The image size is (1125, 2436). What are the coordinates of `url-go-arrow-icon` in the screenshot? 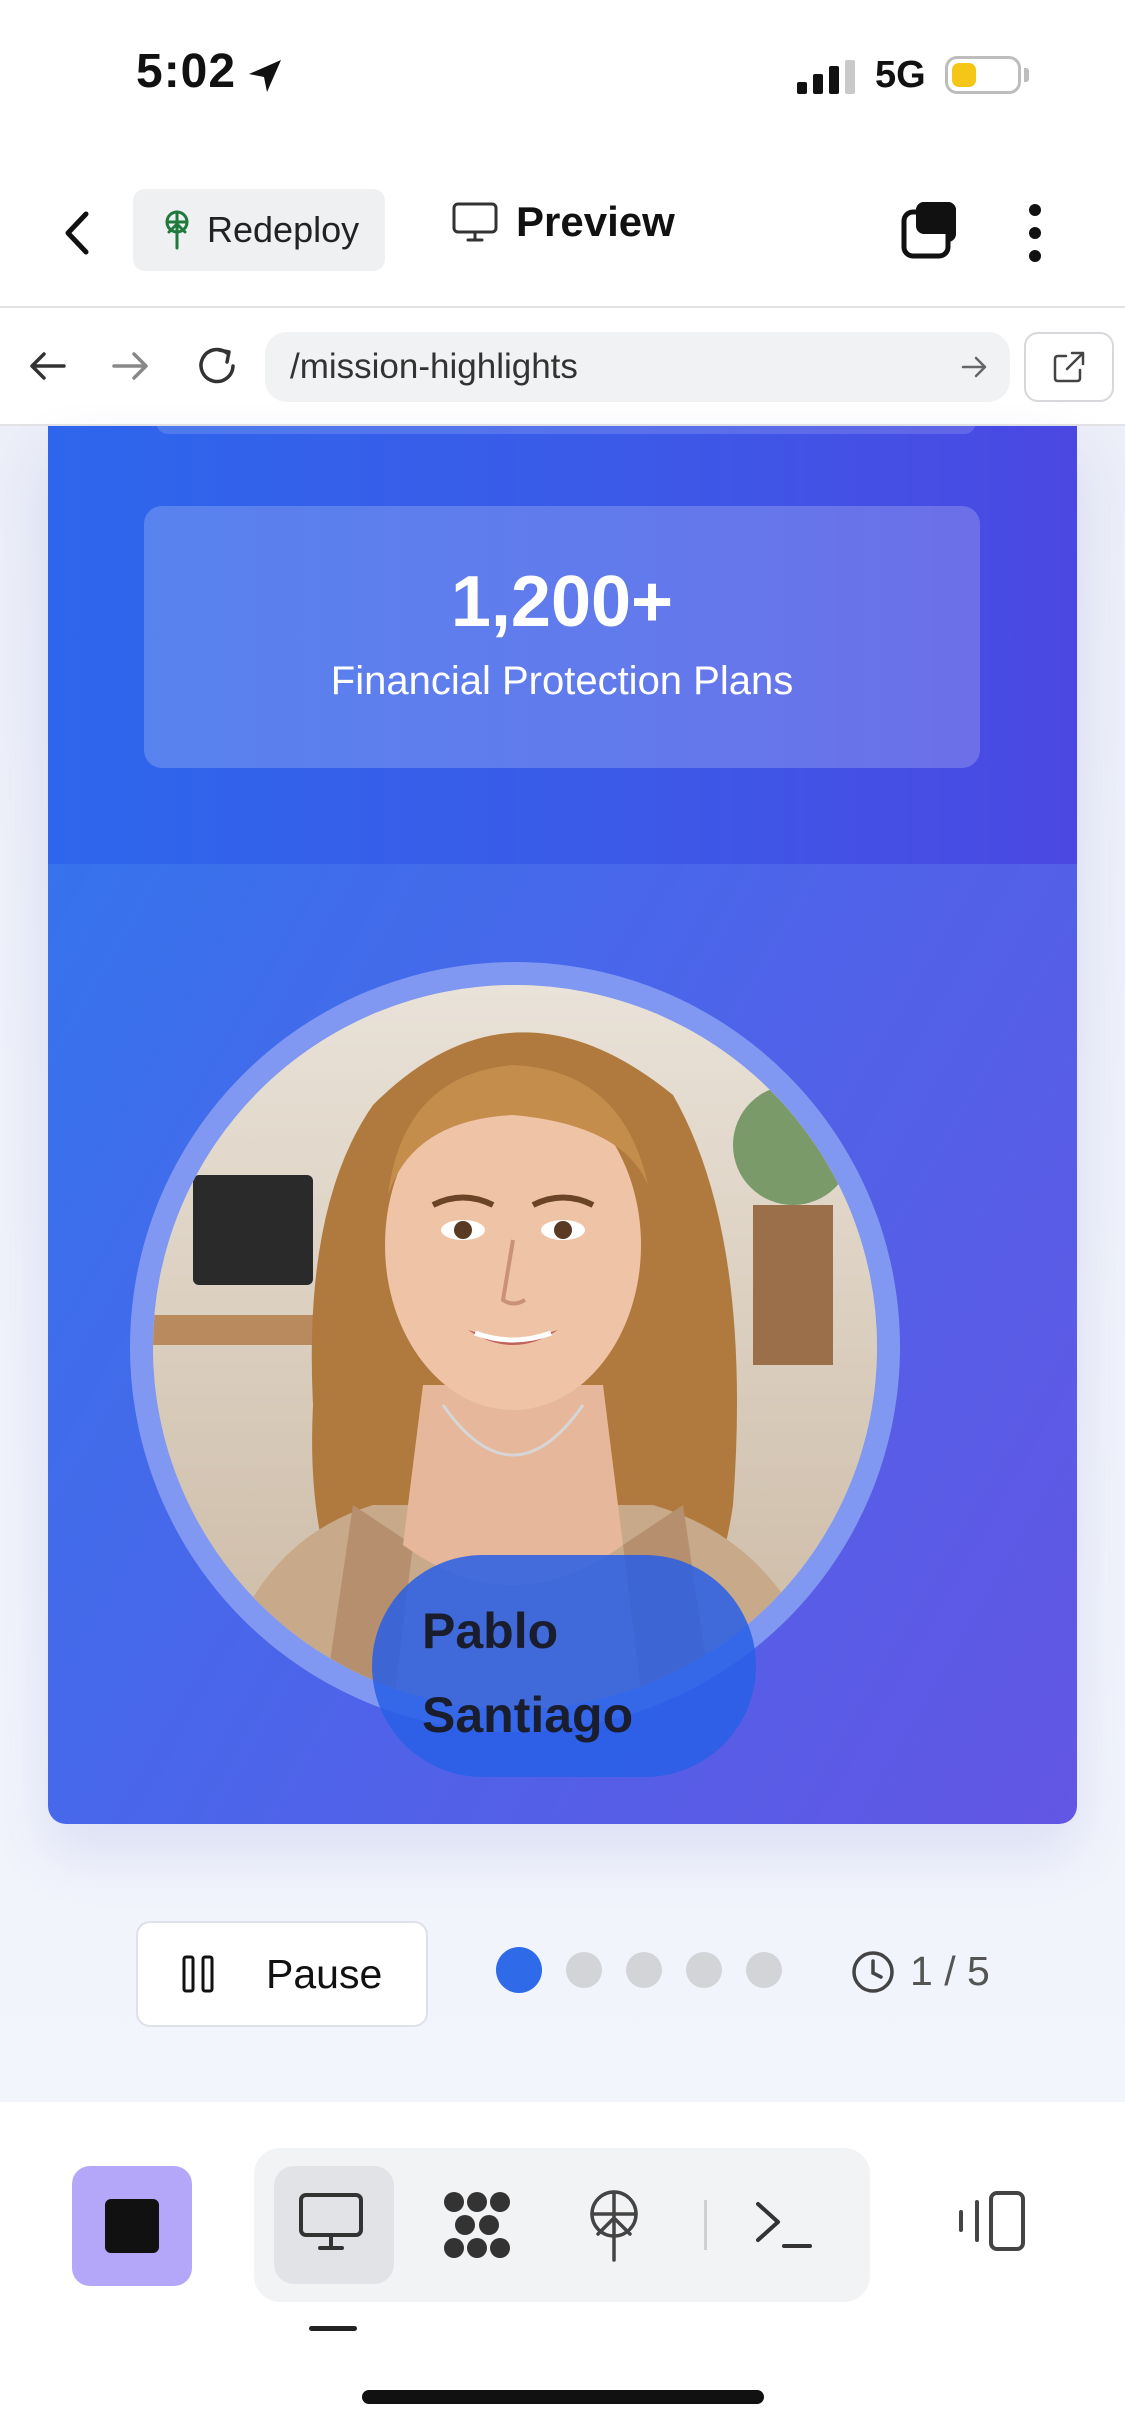 It's located at (974, 367).